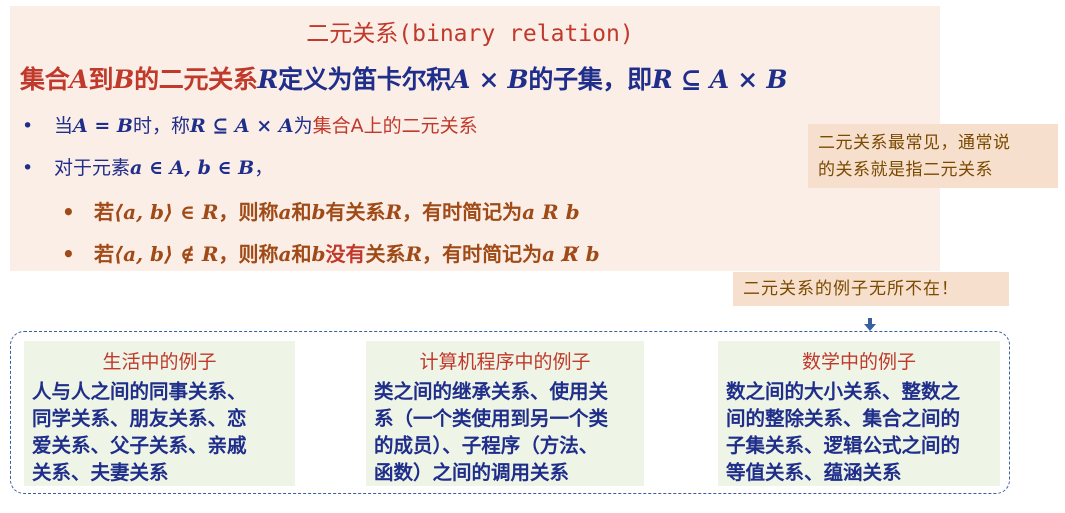 This screenshot has width=1065, height=513. I want to click on sub1-a: a, so click(285, 212).